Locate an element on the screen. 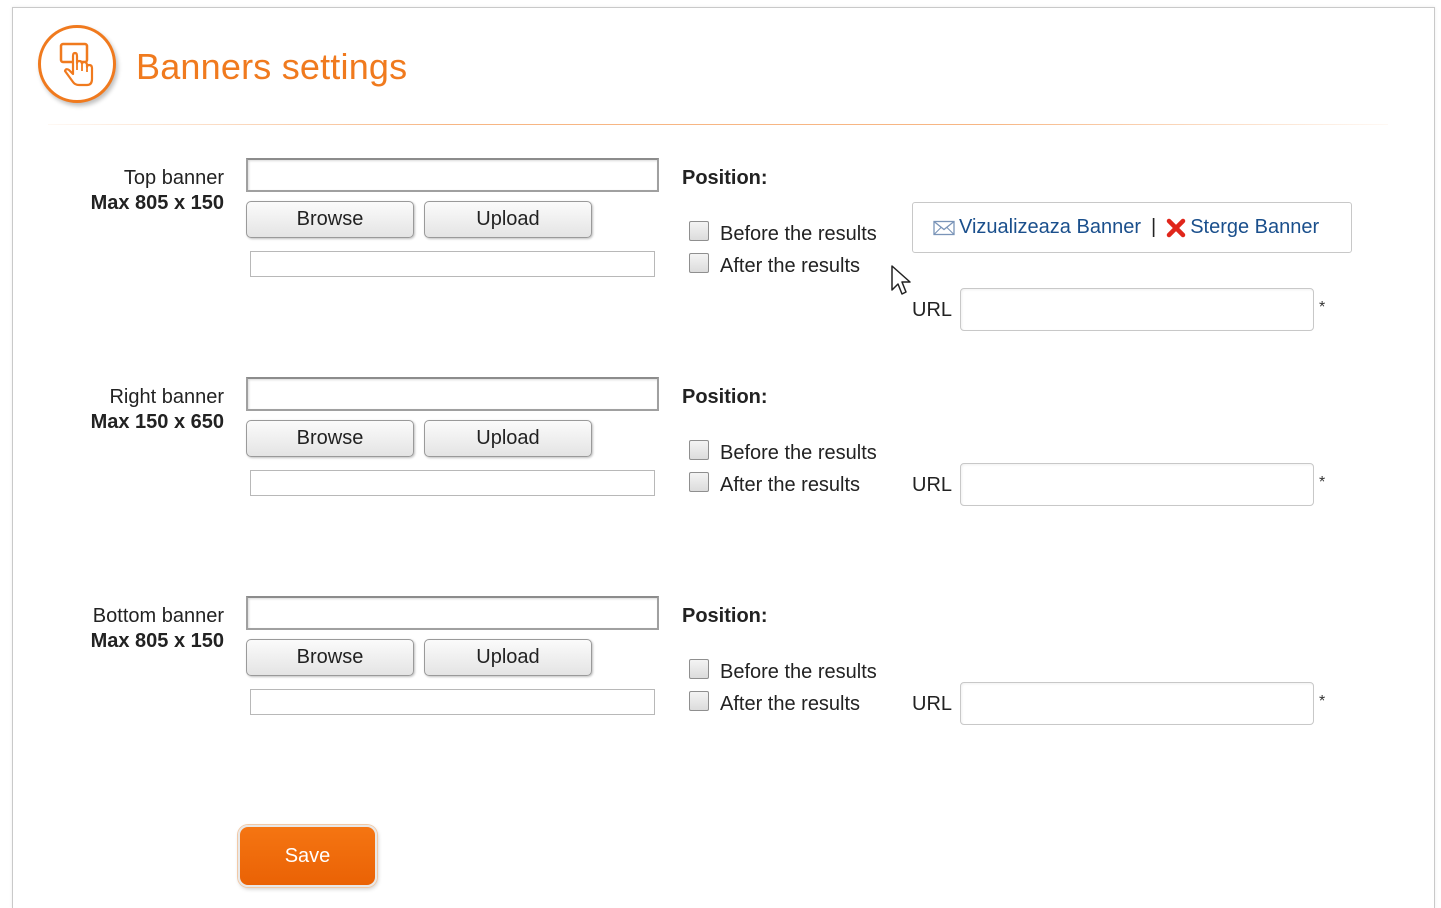 The height and width of the screenshot is (908, 1441). banner-actions-box: Vizualizeaza Banner | Sterge Banner is located at coordinates (1132, 227).